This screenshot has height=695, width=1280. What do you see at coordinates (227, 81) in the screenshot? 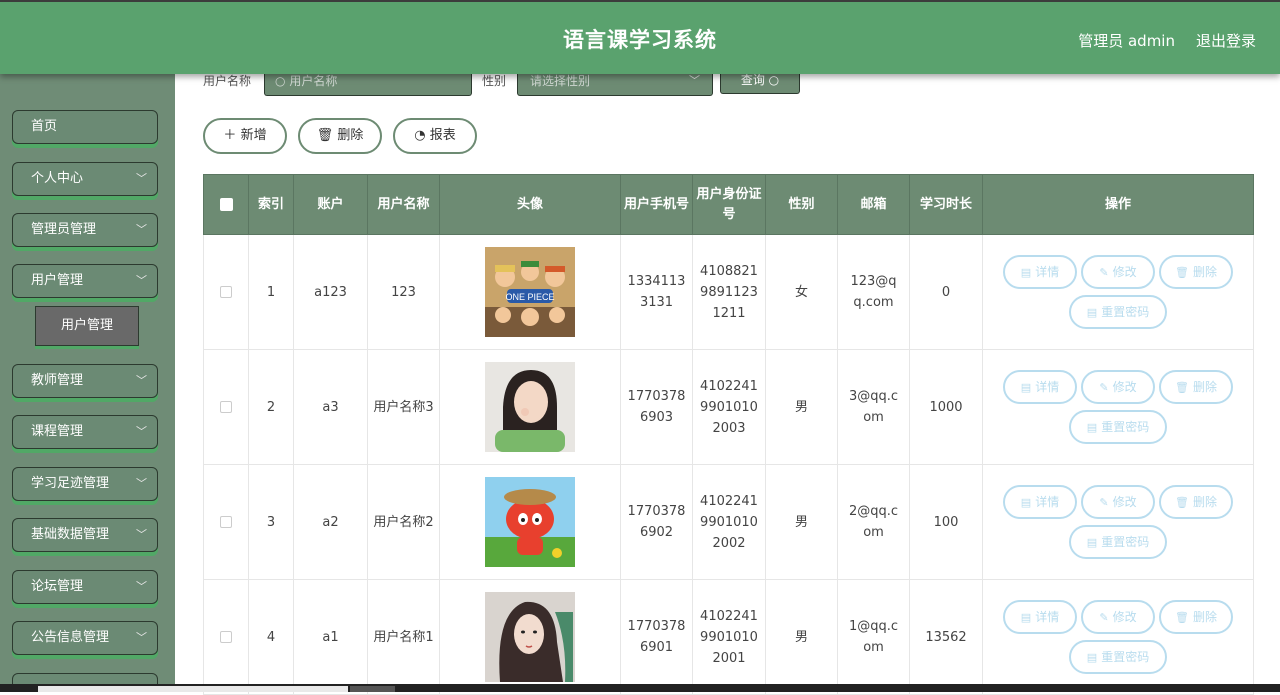
I see `username-label: 用户名称` at bounding box center [227, 81].